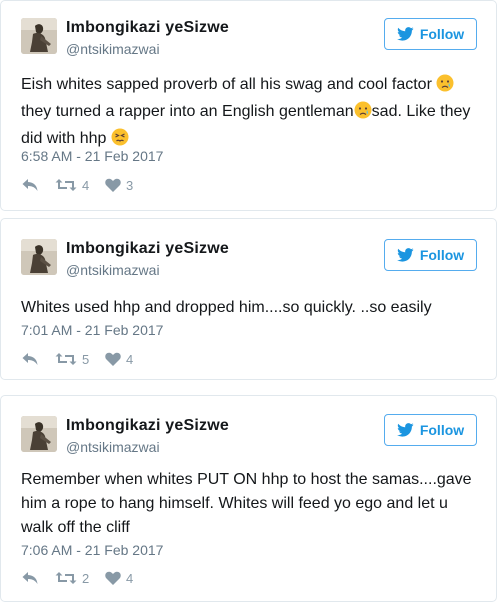  Describe the element at coordinates (80, 185) in the screenshot. I see `retweet-button: 4` at that location.